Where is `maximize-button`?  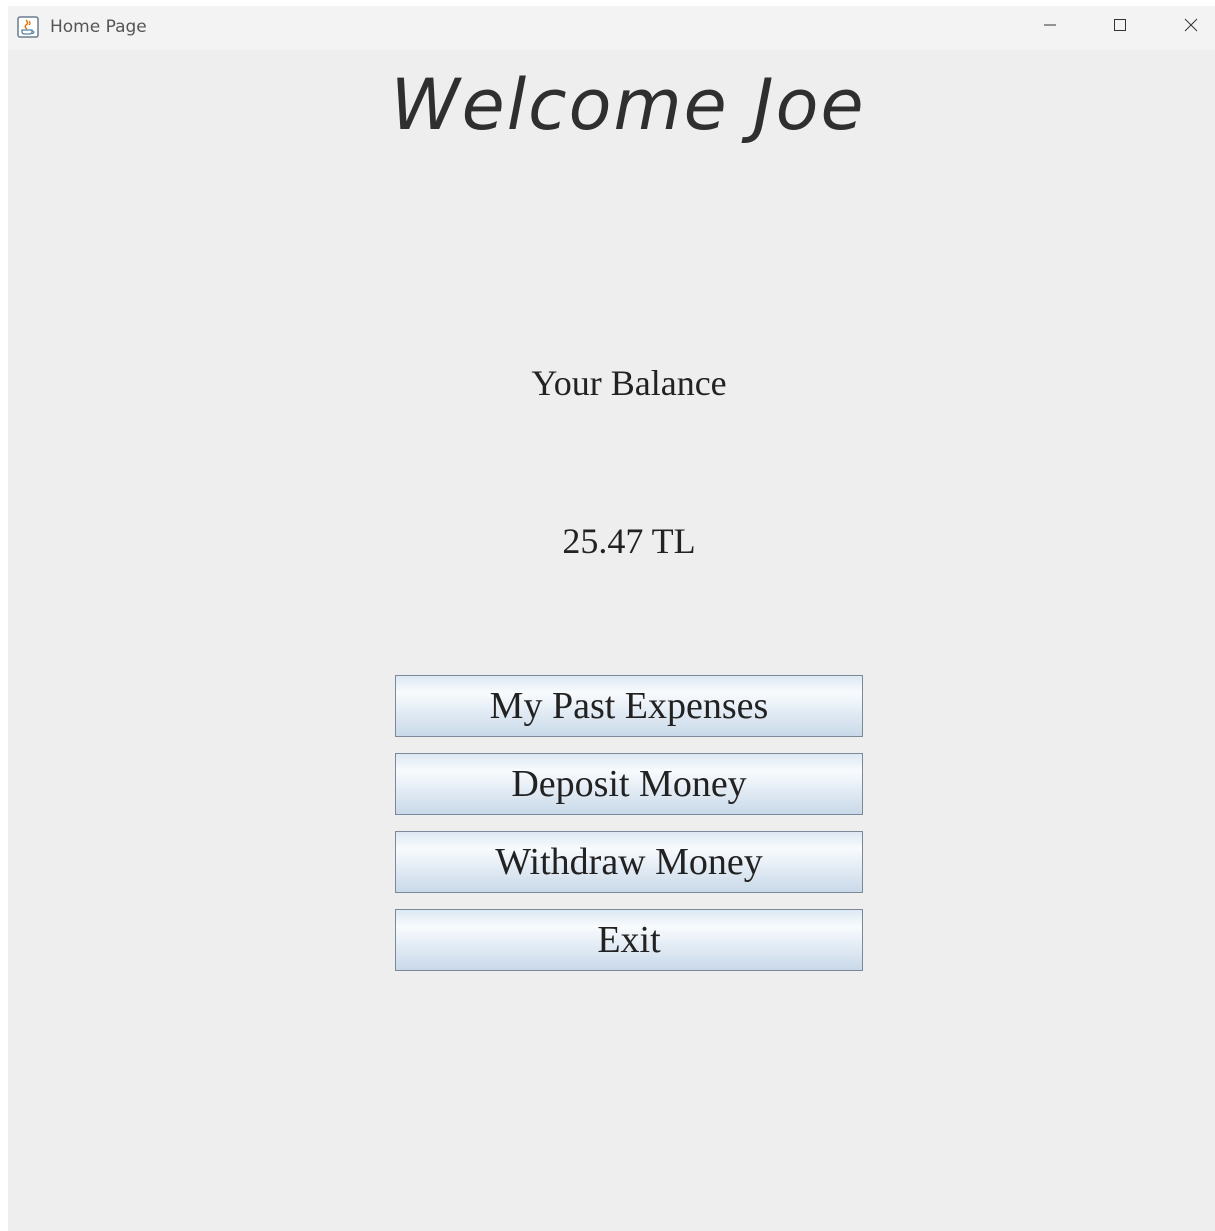
maximize-button is located at coordinates (1120, 27).